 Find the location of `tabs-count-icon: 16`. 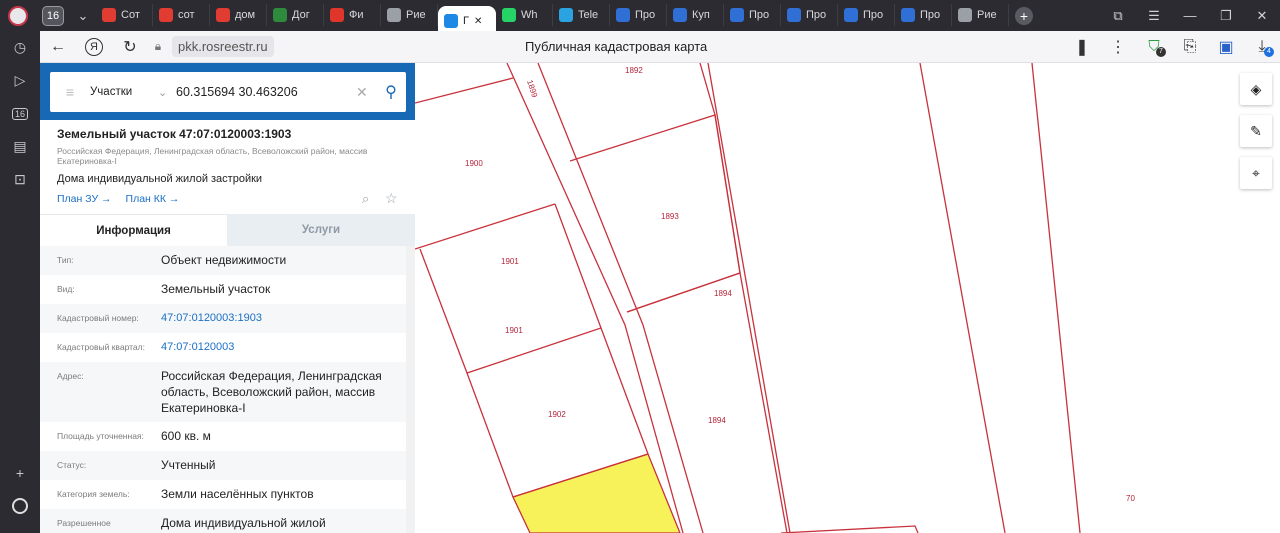

tabs-count-icon: 16 is located at coordinates (20, 113).